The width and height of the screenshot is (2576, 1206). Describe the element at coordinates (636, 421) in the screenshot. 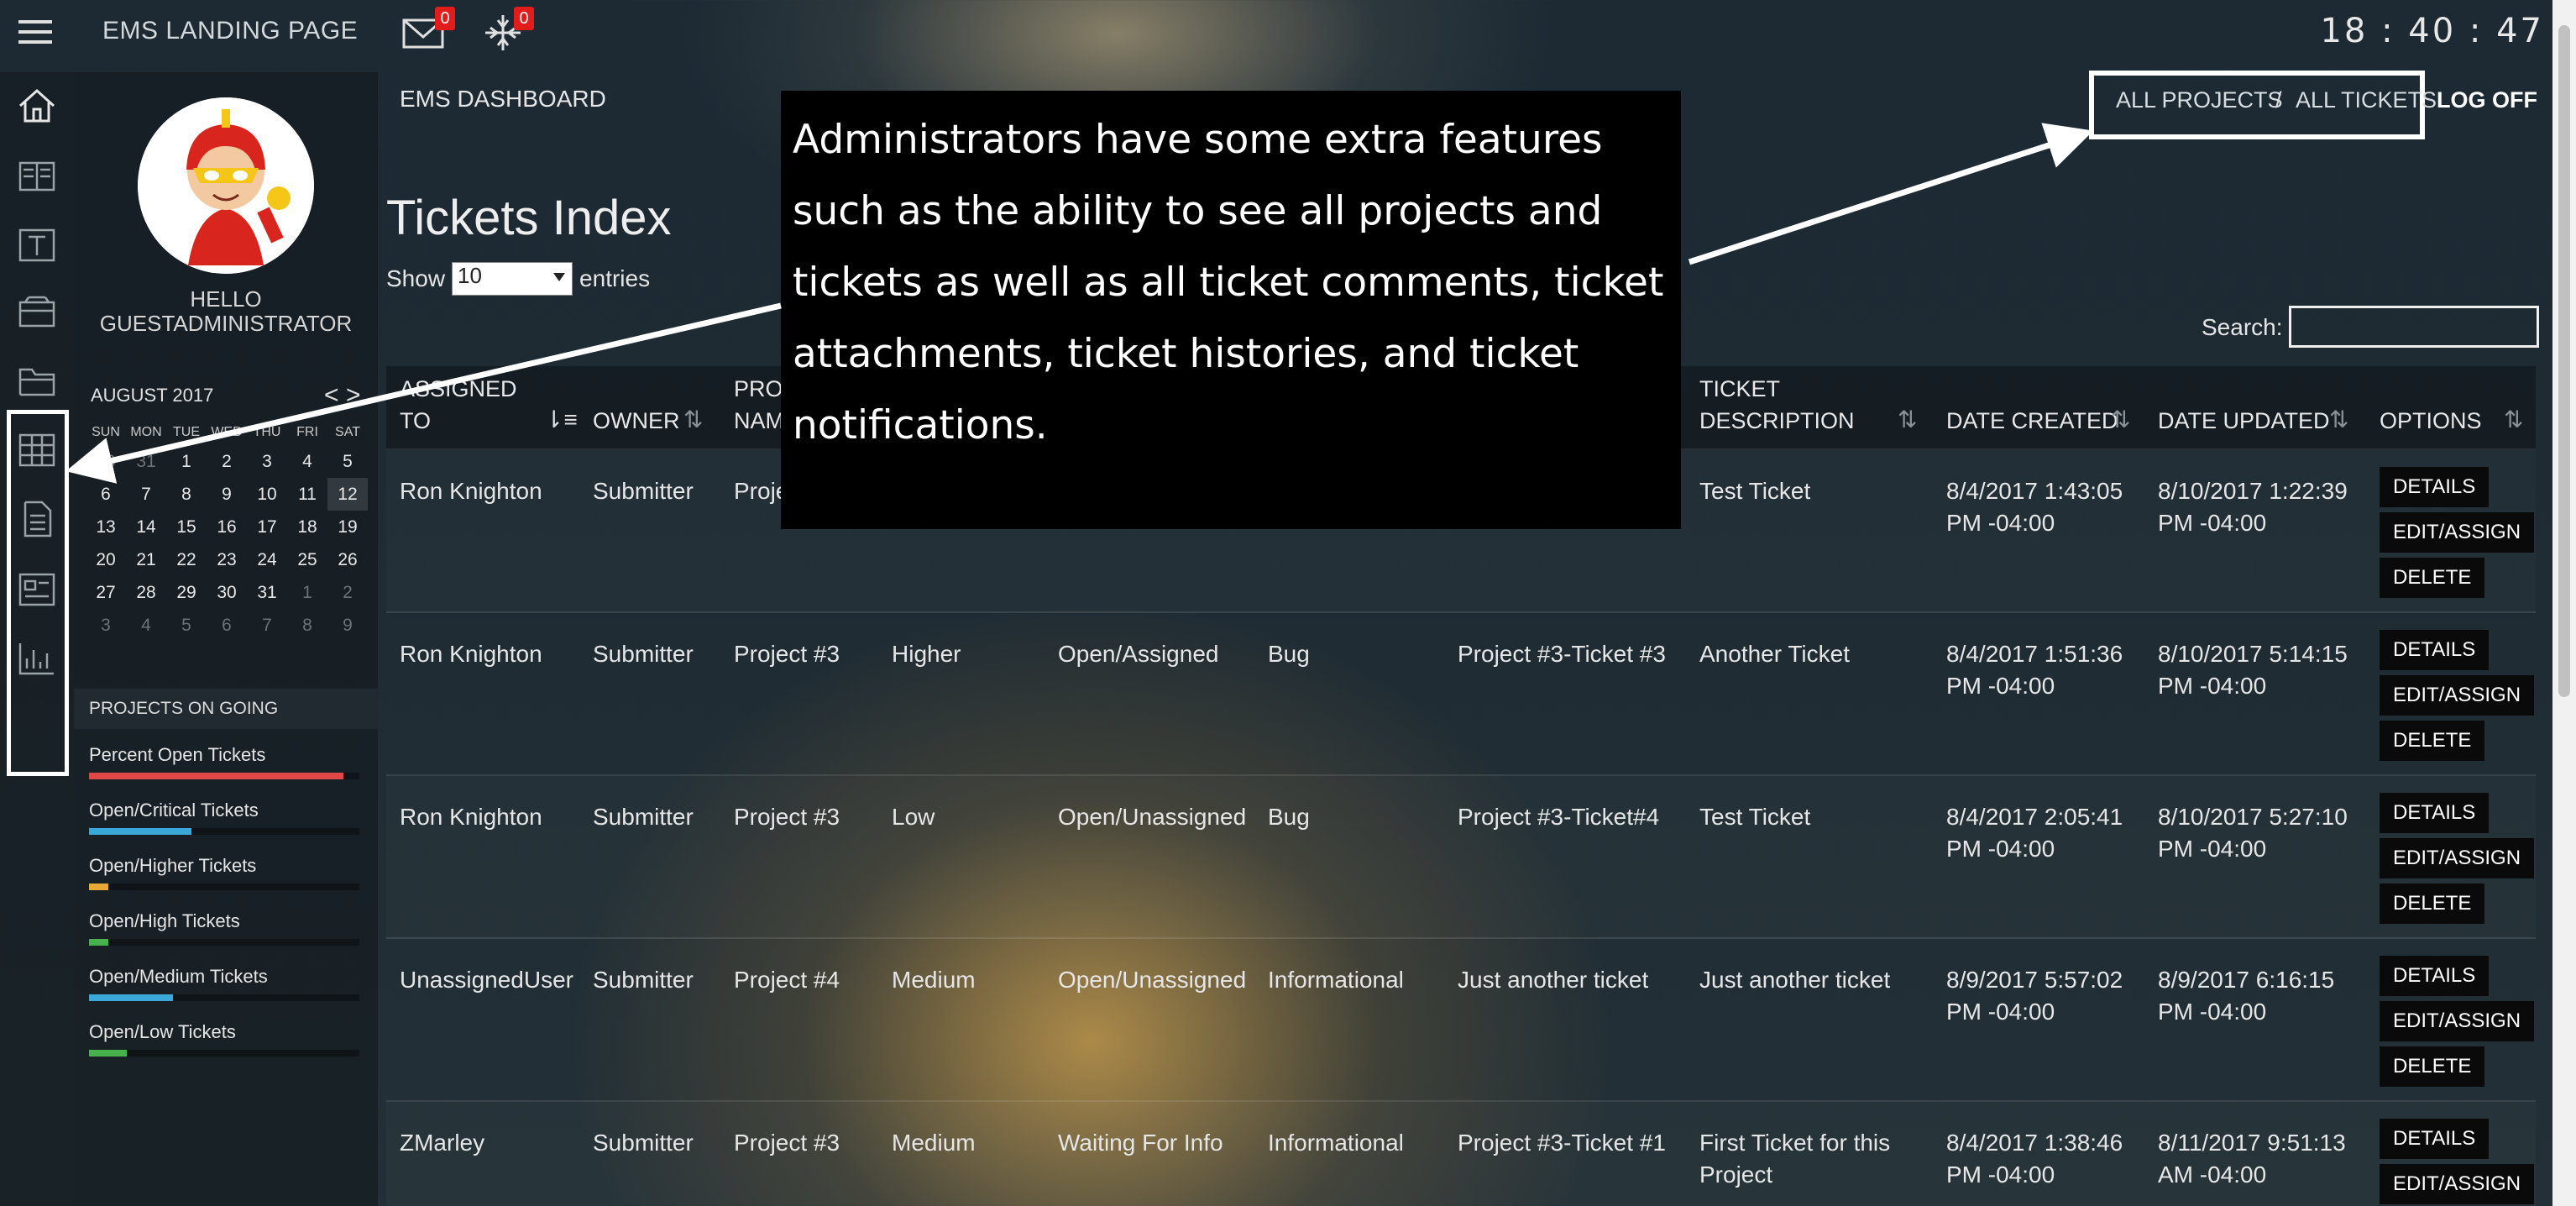

I see `th-owner: OWNER` at that location.